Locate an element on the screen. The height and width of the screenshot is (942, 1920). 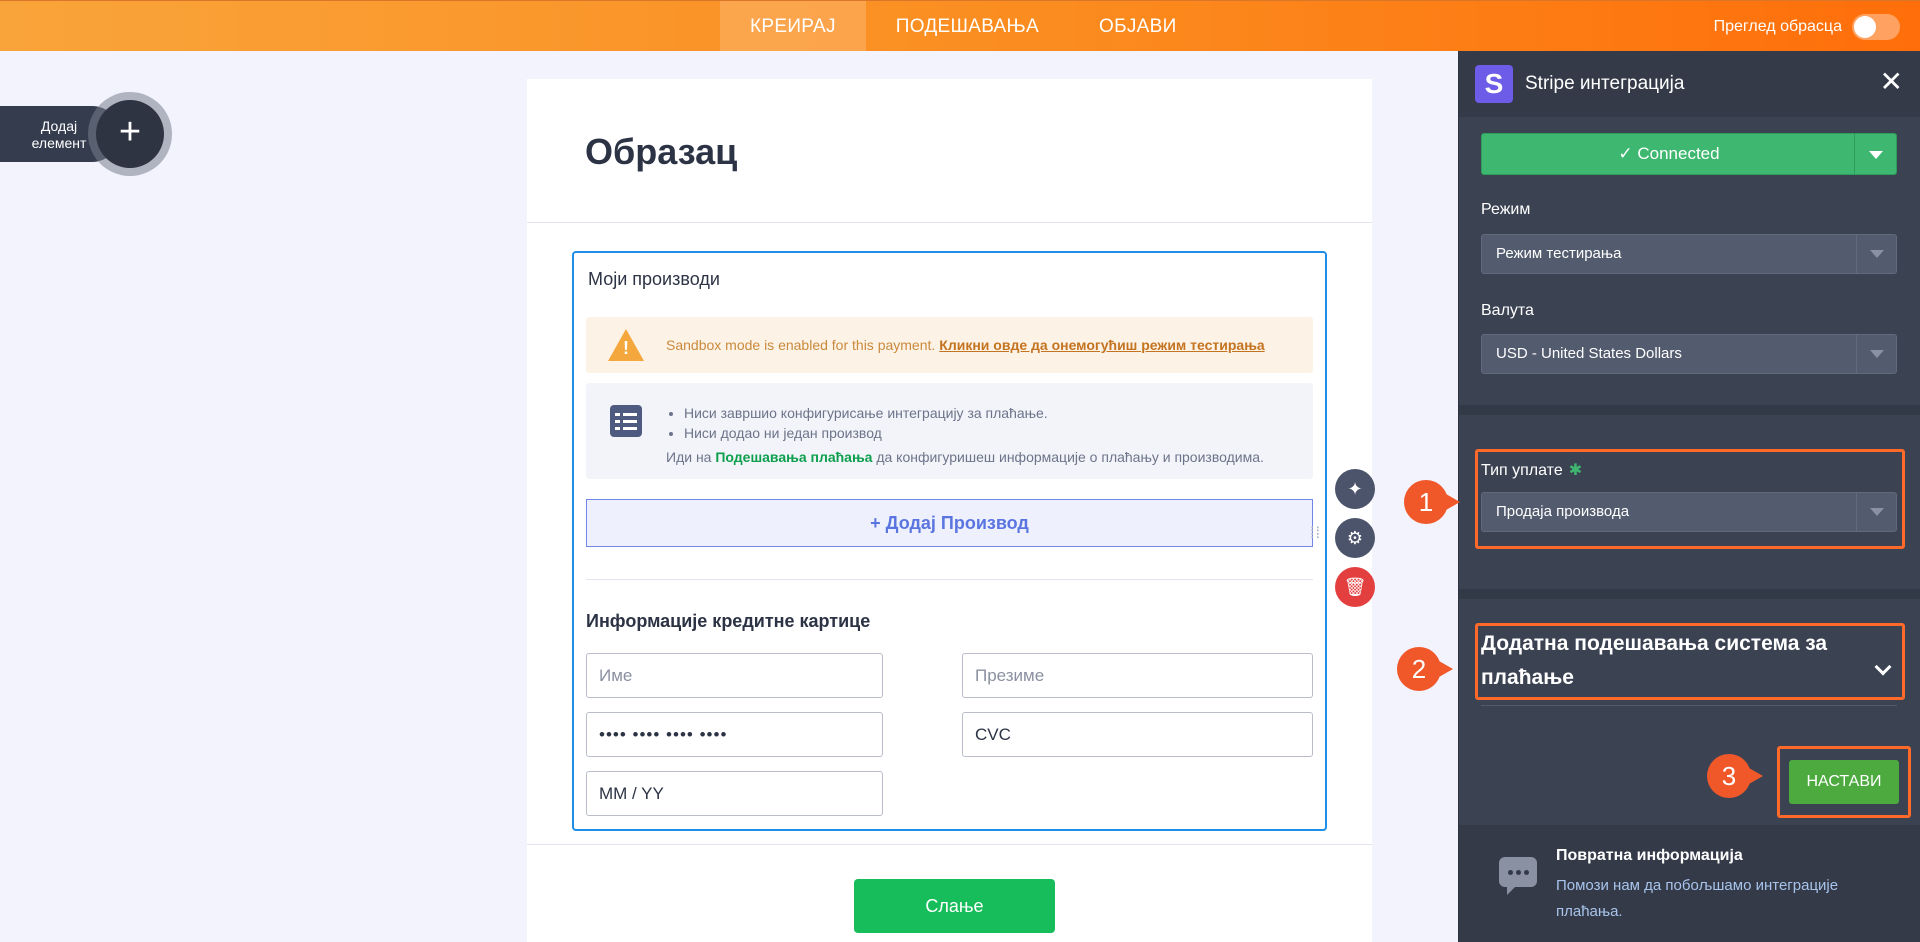
chat-bubble-icon is located at coordinates (1518, 876).